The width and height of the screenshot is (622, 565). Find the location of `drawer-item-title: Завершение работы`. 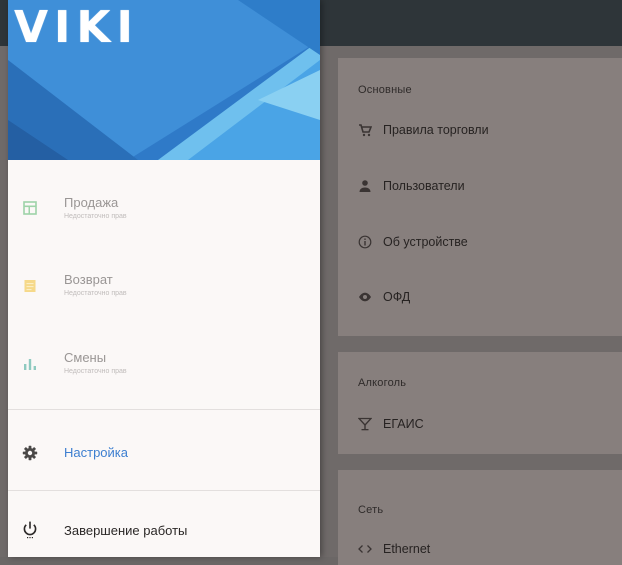

drawer-item-title: Завершение работы is located at coordinates (126, 530).